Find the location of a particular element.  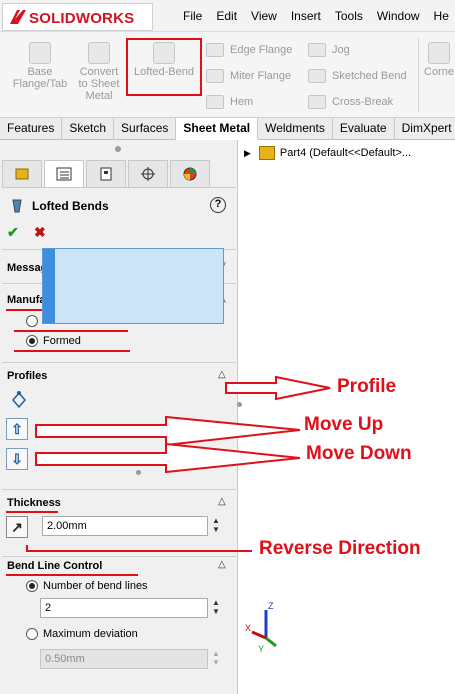

y-axis-label: Y is located at coordinates (261, 649).